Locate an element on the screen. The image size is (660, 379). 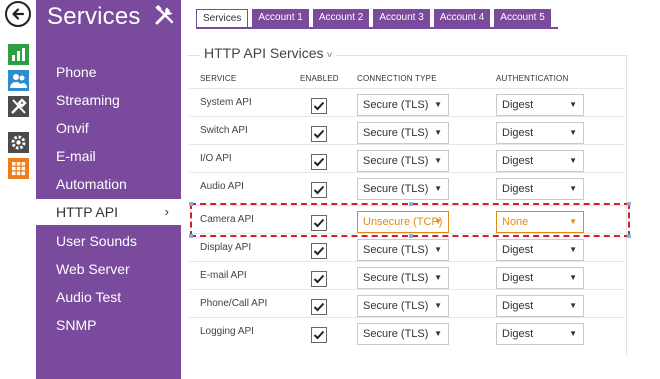
chevron-right-icon: › is located at coordinates (166, 211).